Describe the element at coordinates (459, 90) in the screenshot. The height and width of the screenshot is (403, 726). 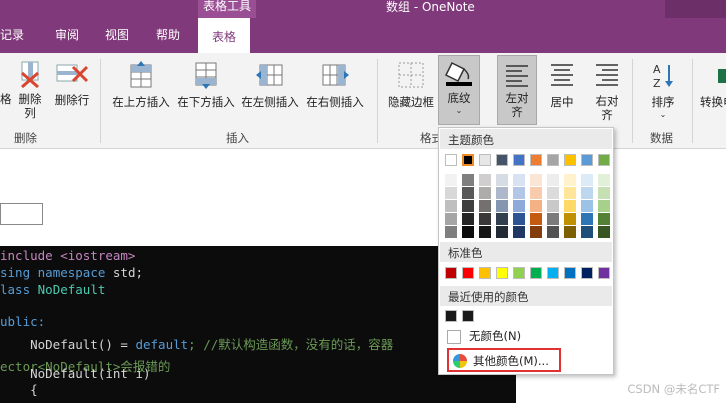
I see `shading-button: 底纹 ⌄` at that location.